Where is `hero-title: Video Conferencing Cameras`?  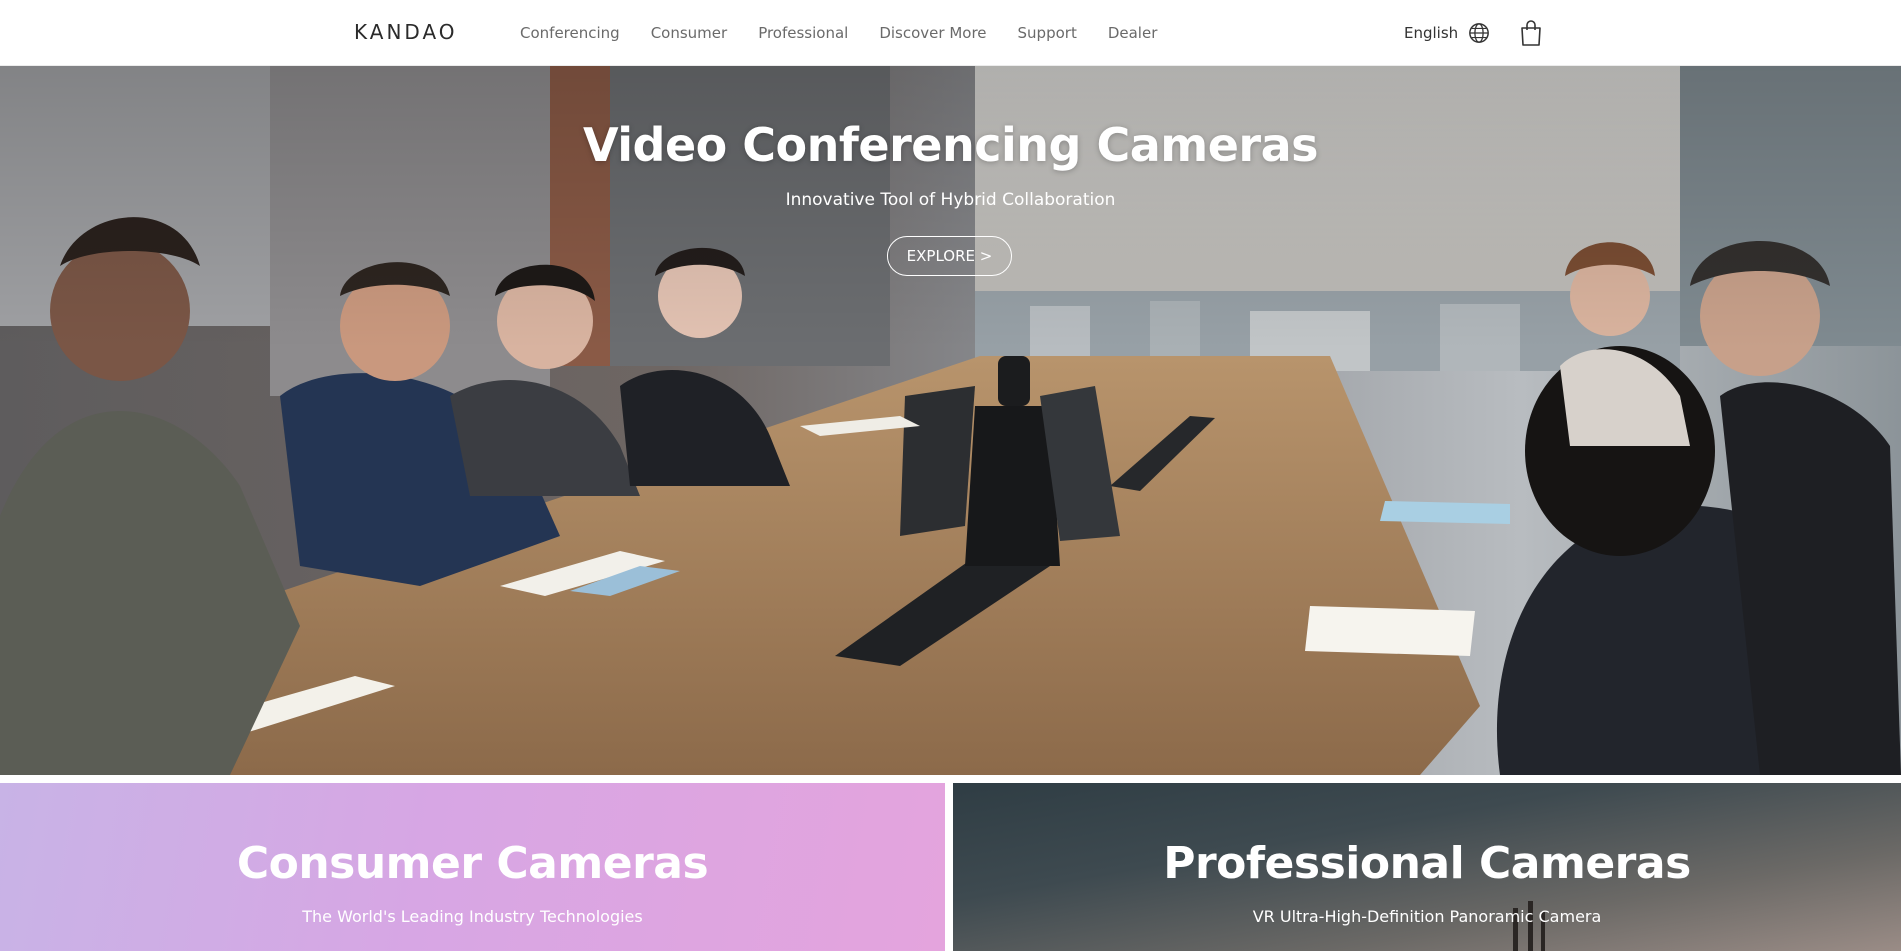
hero-title: Video Conferencing Cameras is located at coordinates (950, 145).